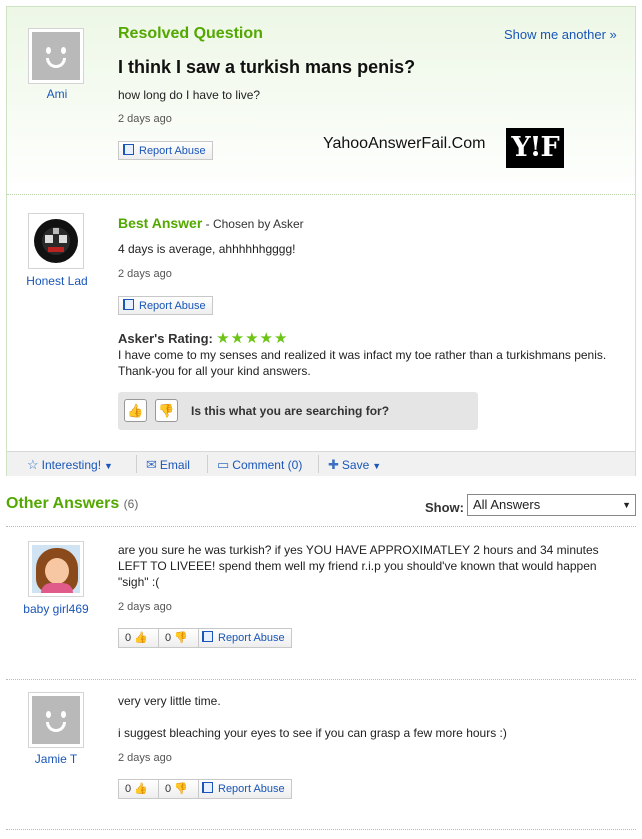  What do you see at coordinates (145, 274) in the screenshot?
I see `best-answer-timestamp: 2 days ago` at bounding box center [145, 274].